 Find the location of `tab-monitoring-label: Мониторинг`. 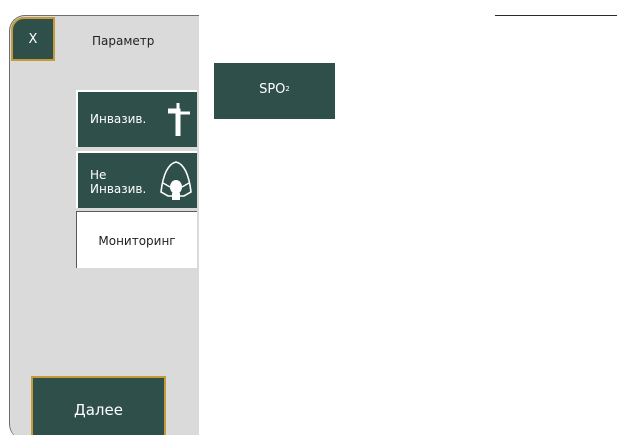

tab-monitoring-label: Мониторинг is located at coordinates (137, 241).